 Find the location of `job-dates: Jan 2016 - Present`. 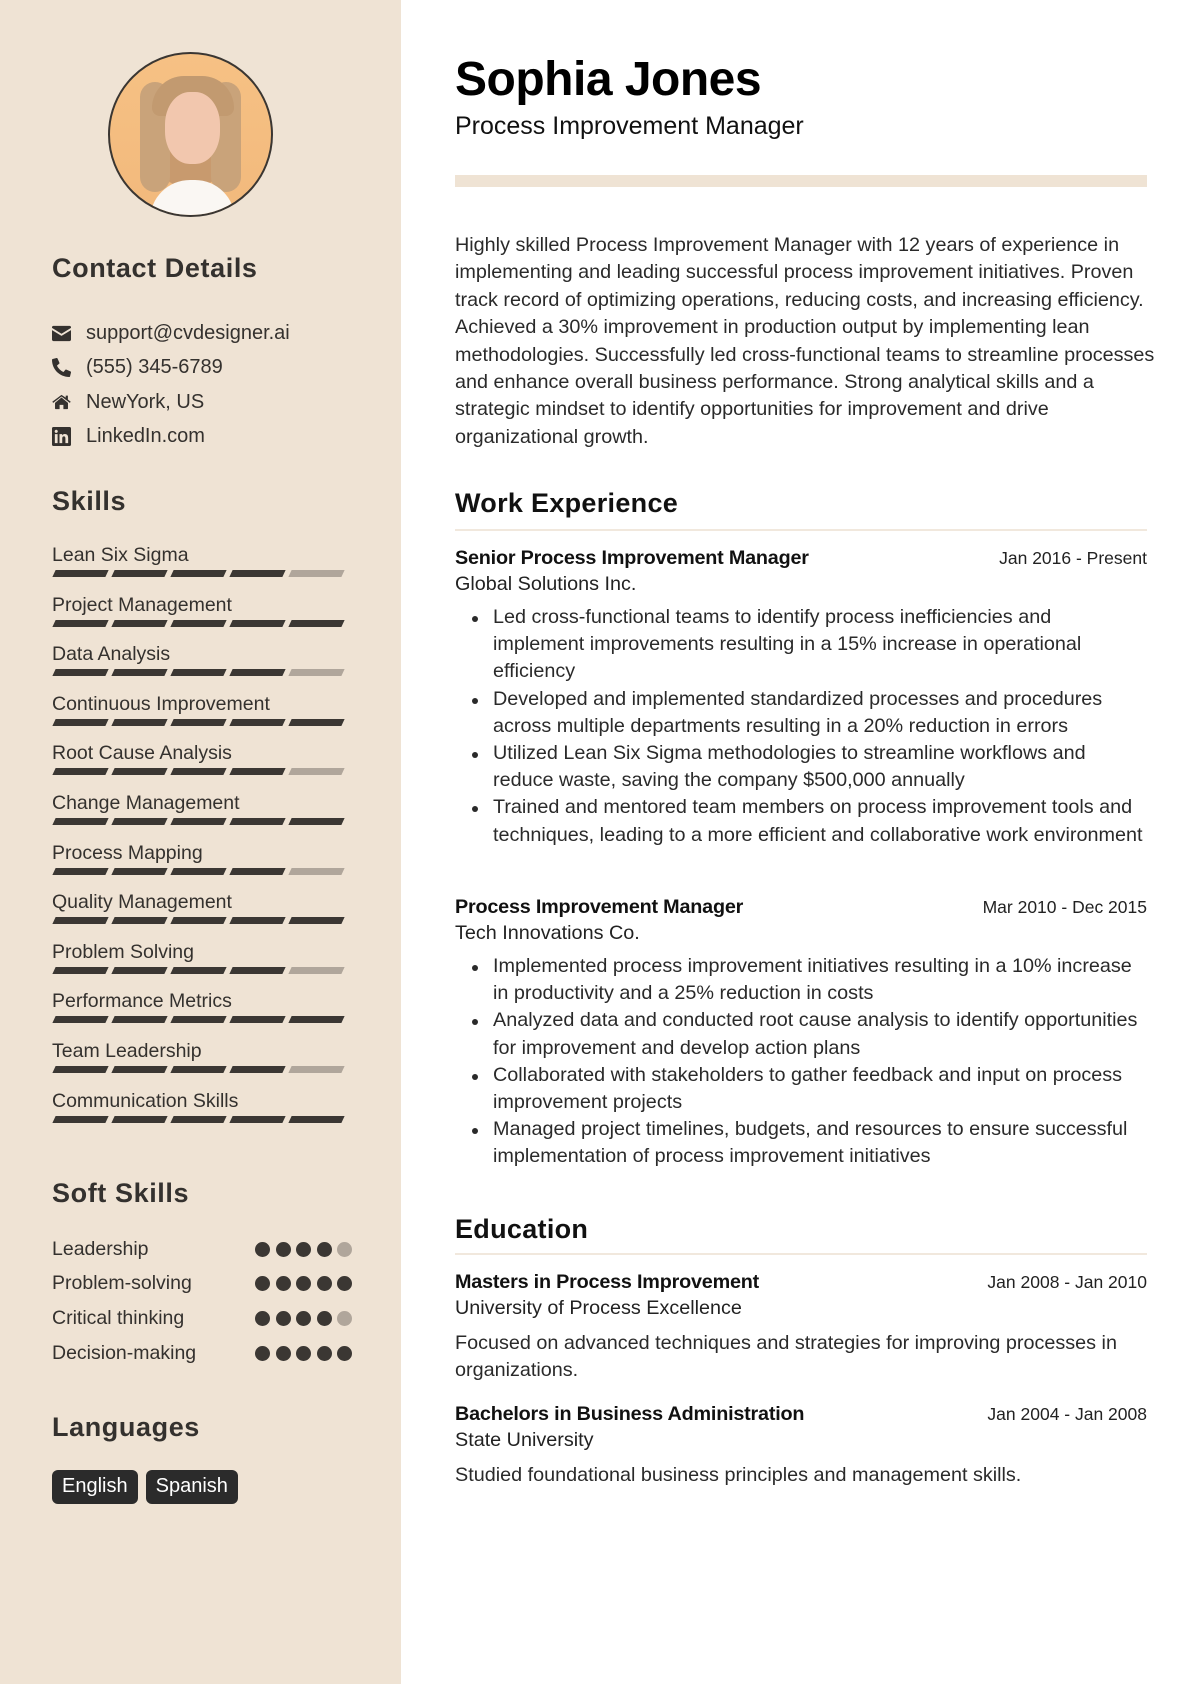

job-dates: Jan 2016 - Present is located at coordinates (1073, 558).